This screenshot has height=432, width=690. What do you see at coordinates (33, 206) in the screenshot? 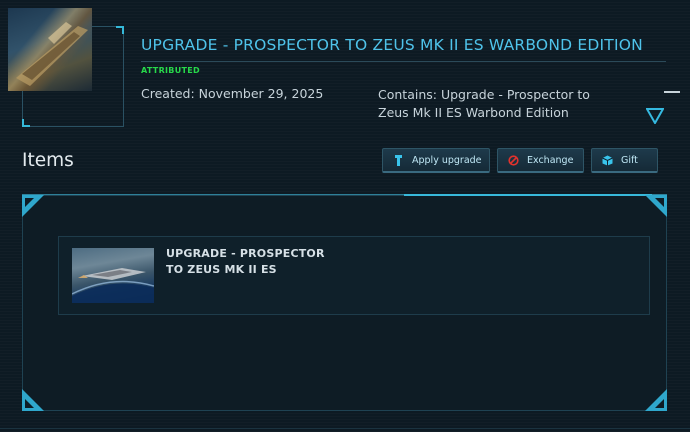
I see `corner-accent-top-left` at bounding box center [33, 206].